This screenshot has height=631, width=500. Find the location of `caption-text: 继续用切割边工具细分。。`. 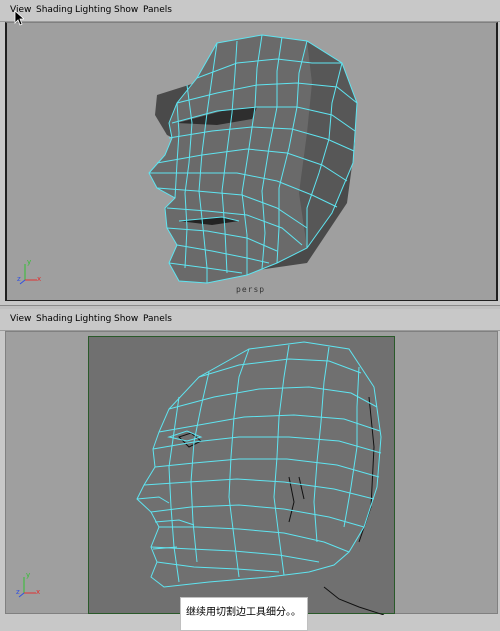

caption-text: 继续用切割边工具细分。。 is located at coordinates (243, 612).